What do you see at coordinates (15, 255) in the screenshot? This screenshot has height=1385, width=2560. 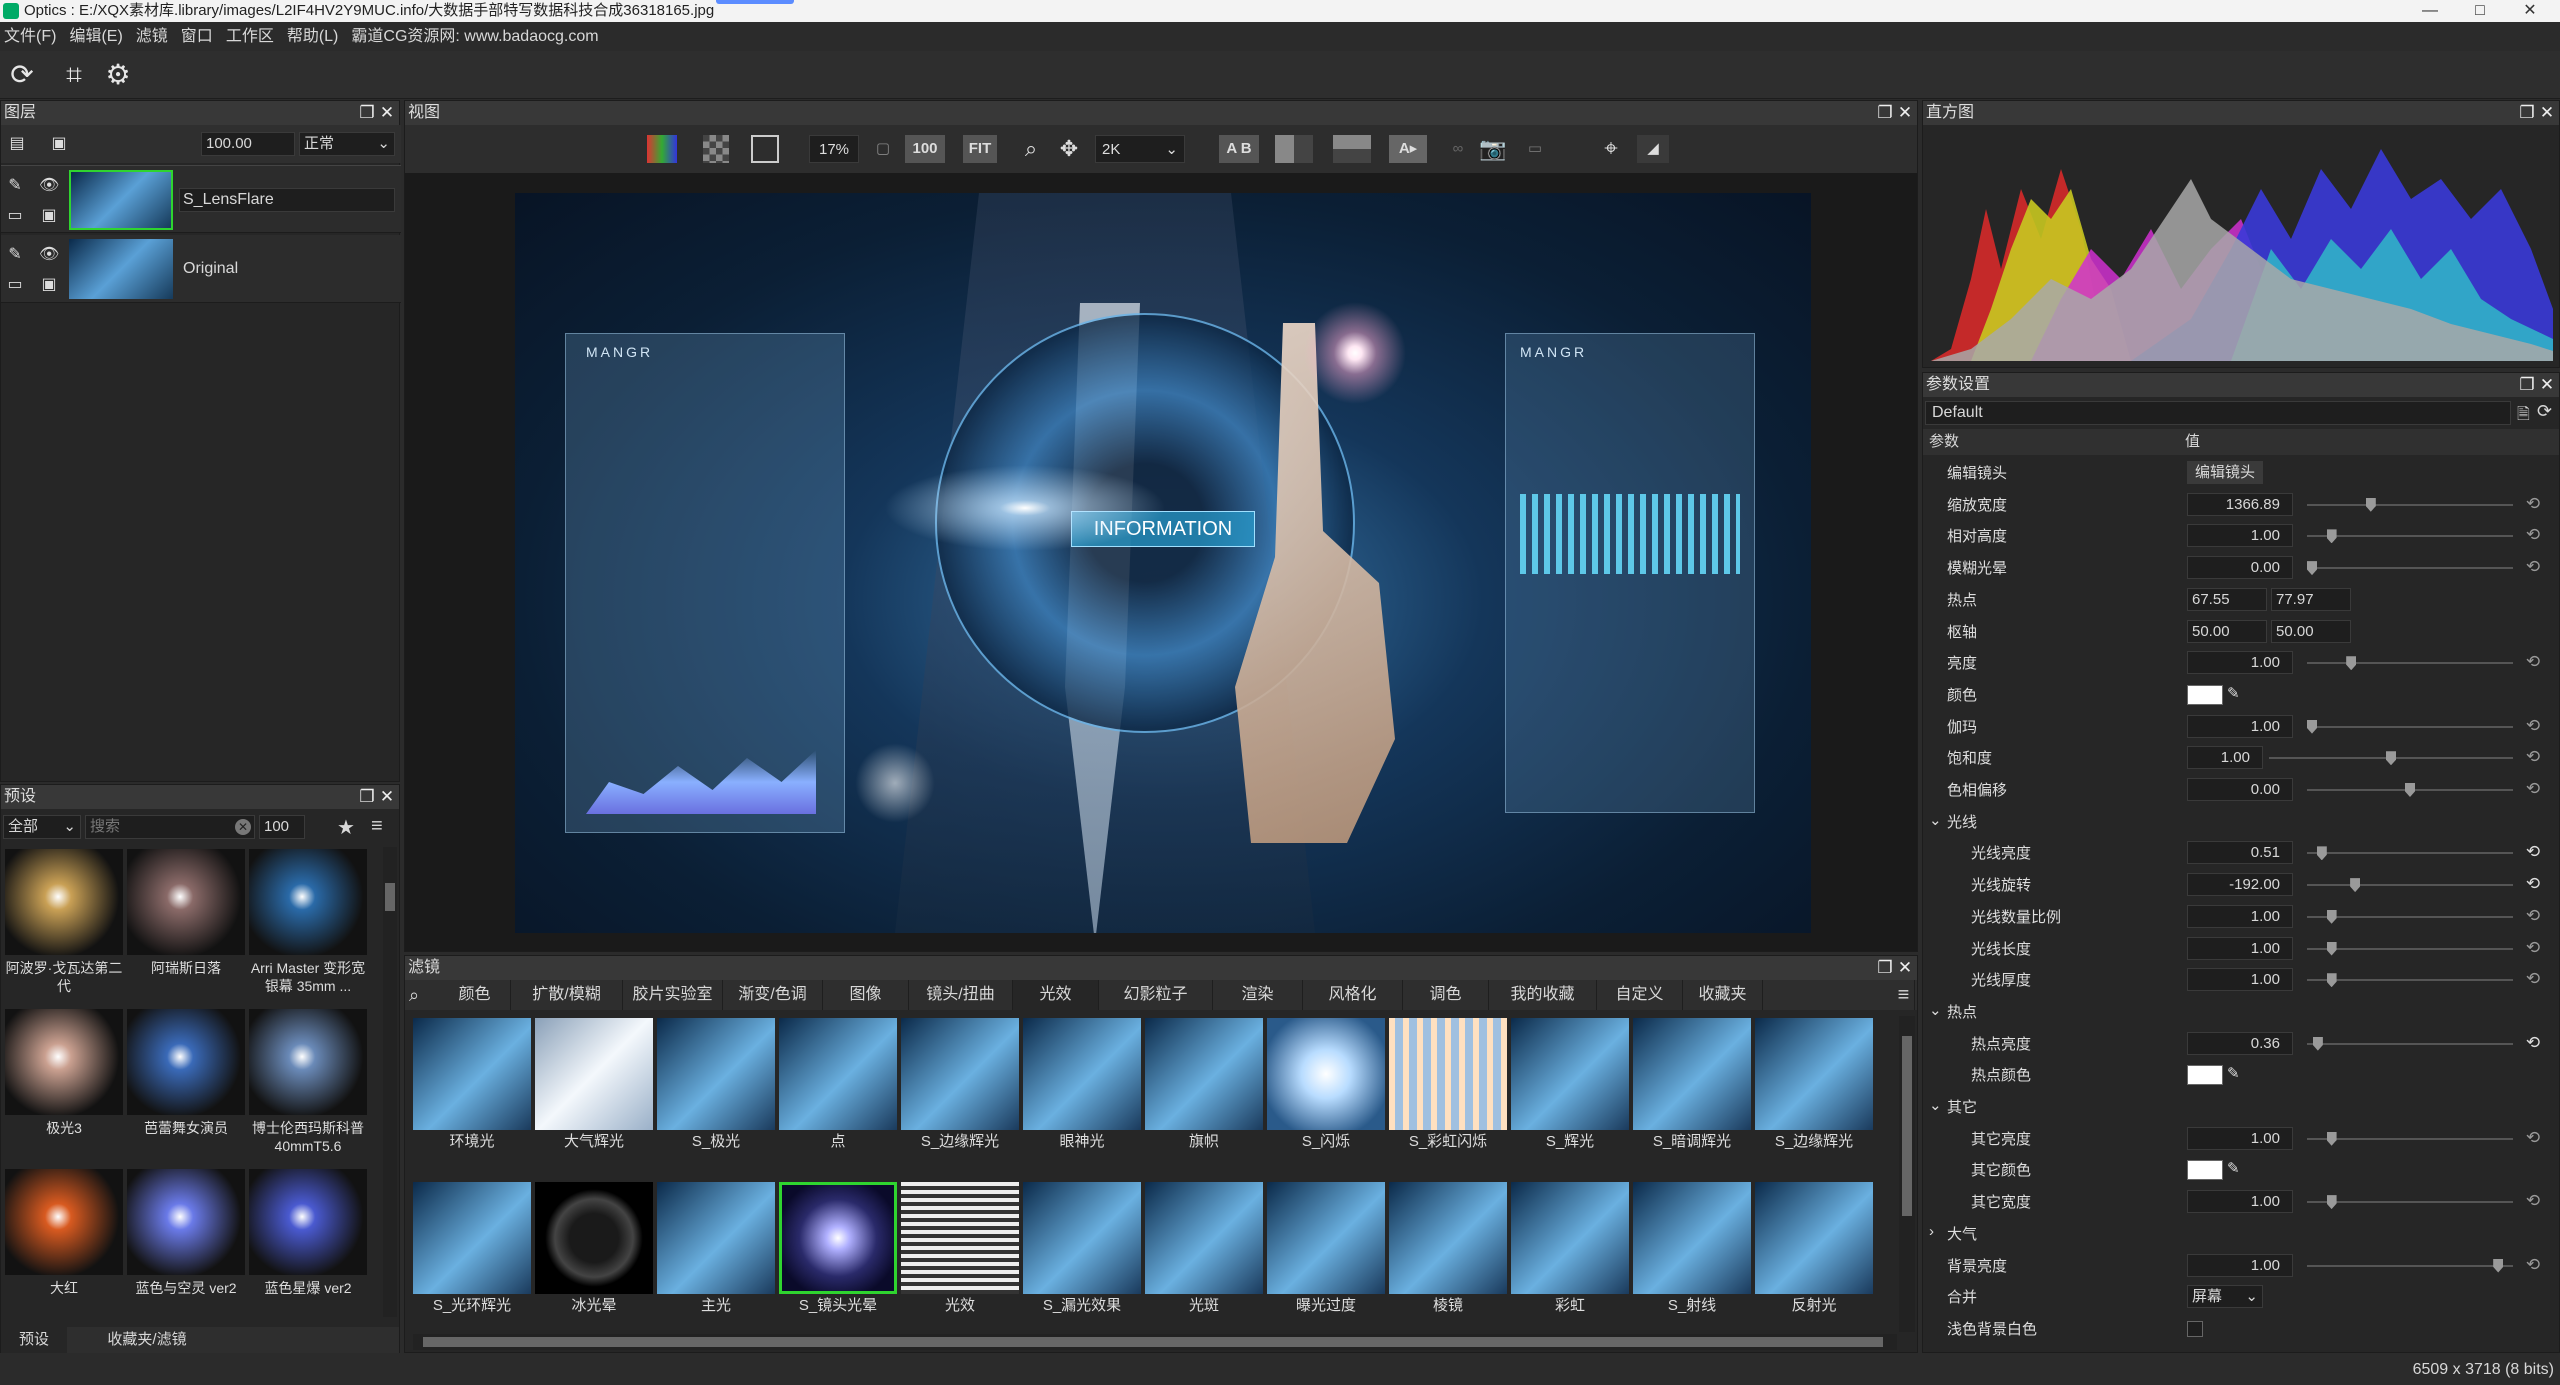 I see `edit-icon: ✎` at bounding box center [15, 255].